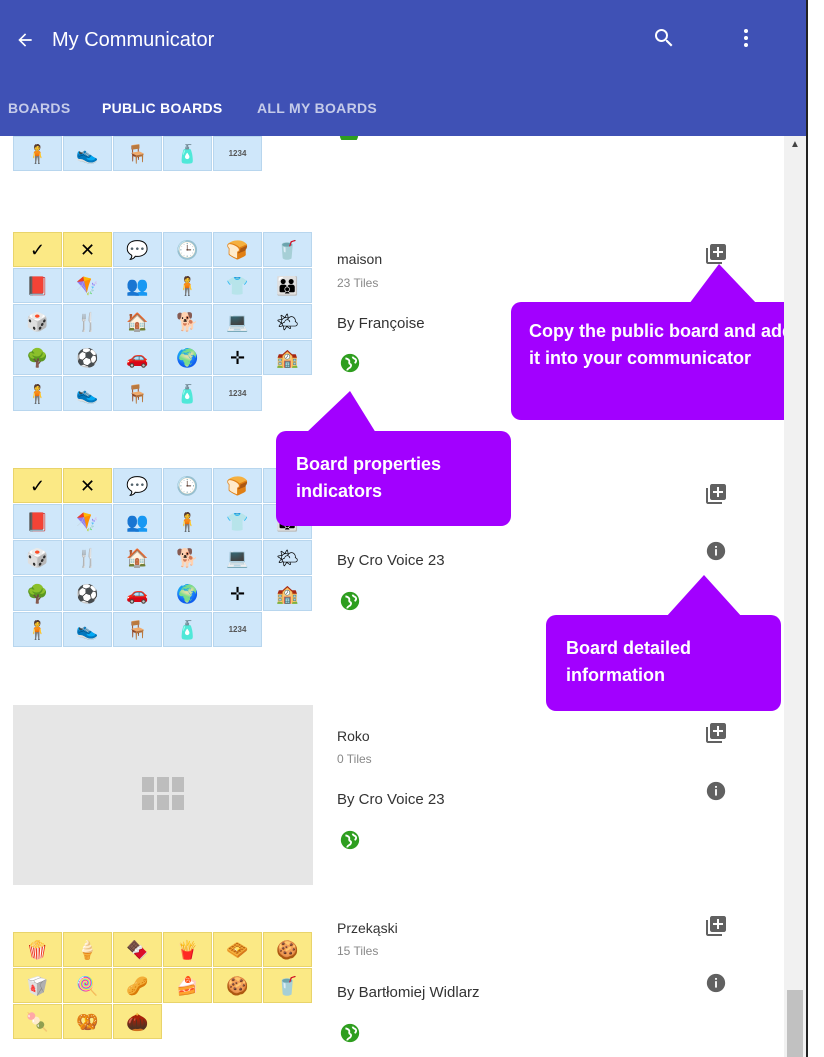 The image size is (824, 1057). Describe the element at coordinates (37, 321) in the screenshot. I see `tile-cube-icon: 🎲` at that location.